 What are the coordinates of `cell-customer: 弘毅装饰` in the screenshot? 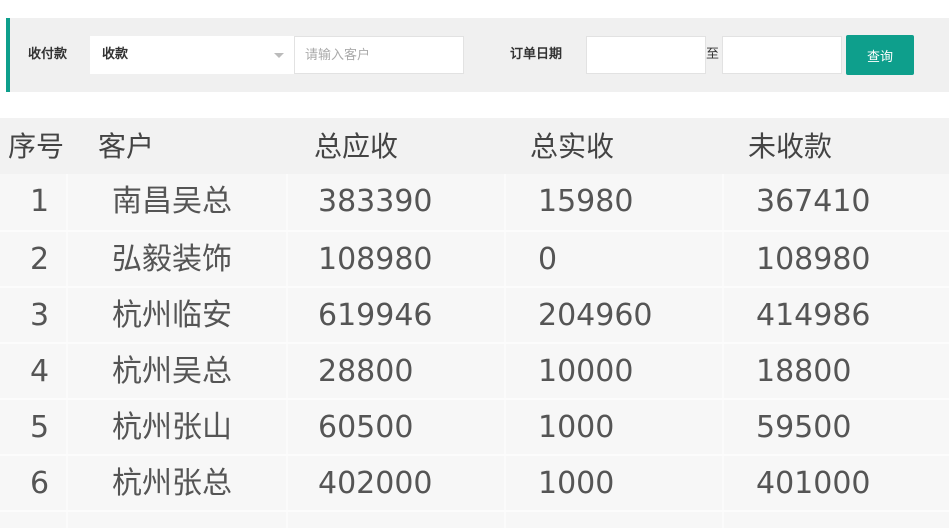 It's located at (172, 259).